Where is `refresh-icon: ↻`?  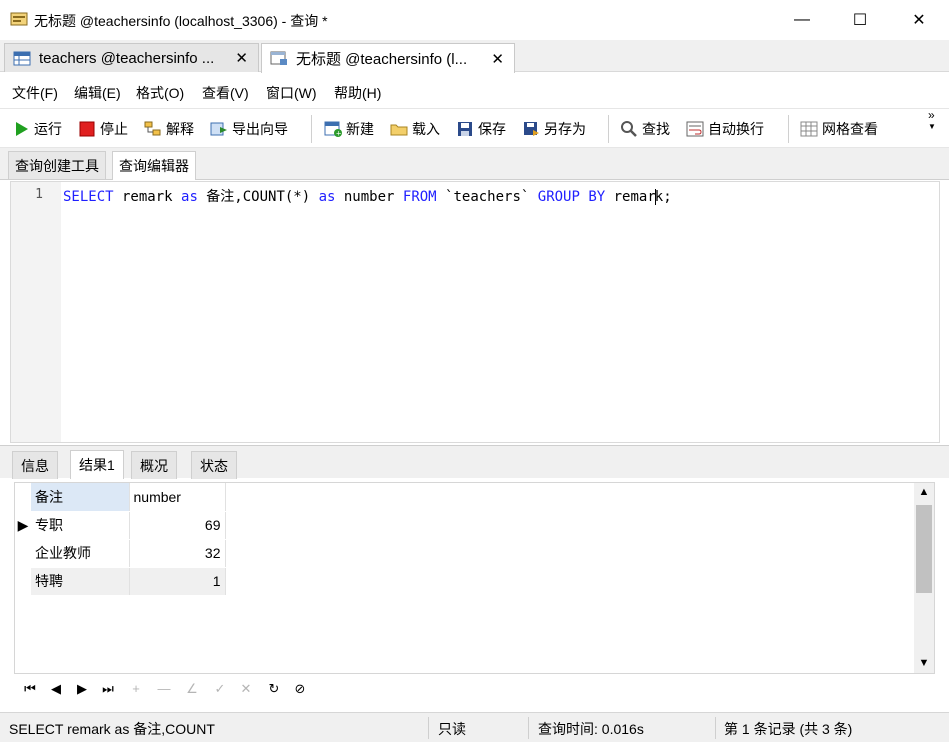 refresh-icon: ↻ is located at coordinates (274, 689).